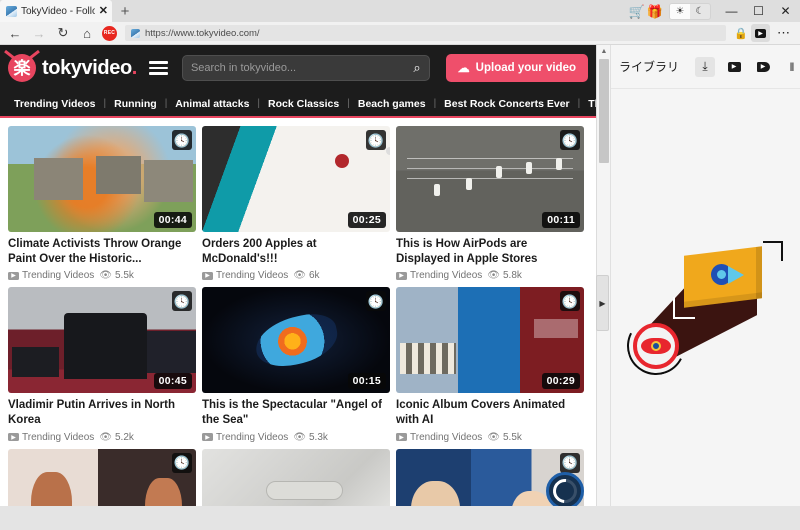 The height and width of the screenshot is (530, 800). I want to click on video-title: Vladimir Putin Arrives in North Korea, so click(102, 412).